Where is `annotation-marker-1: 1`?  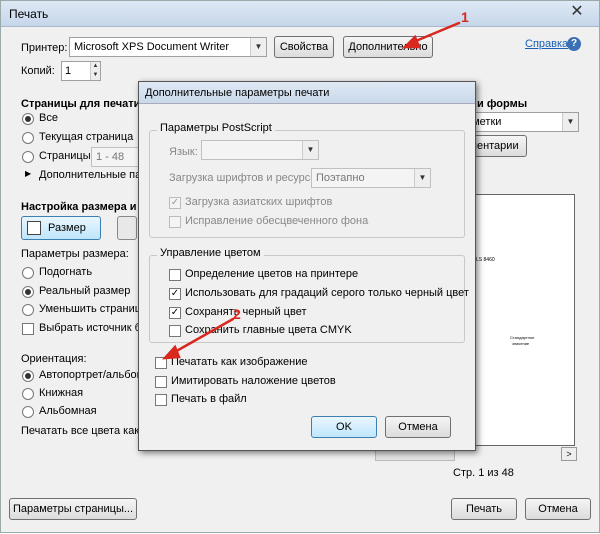 annotation-marker-1: 1 is located at coordinates (465, 17).